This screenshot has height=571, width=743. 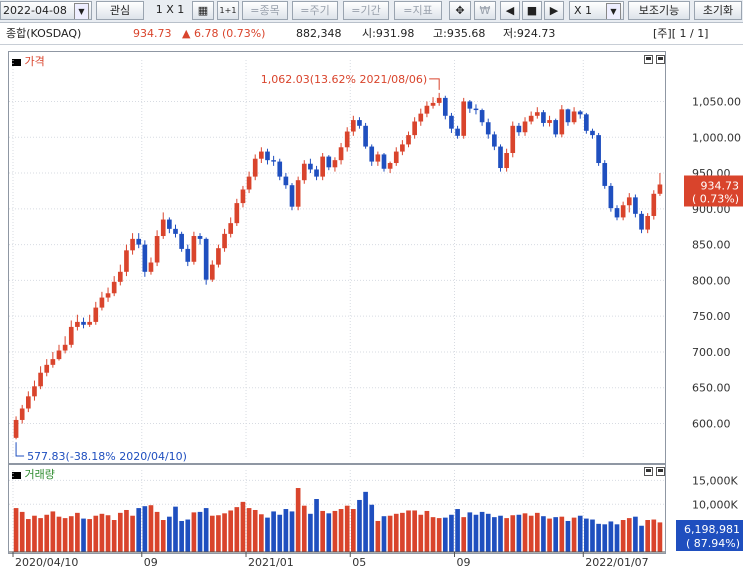 I want to click on price-tick-label: 600.00, so click(x=711, y=424).